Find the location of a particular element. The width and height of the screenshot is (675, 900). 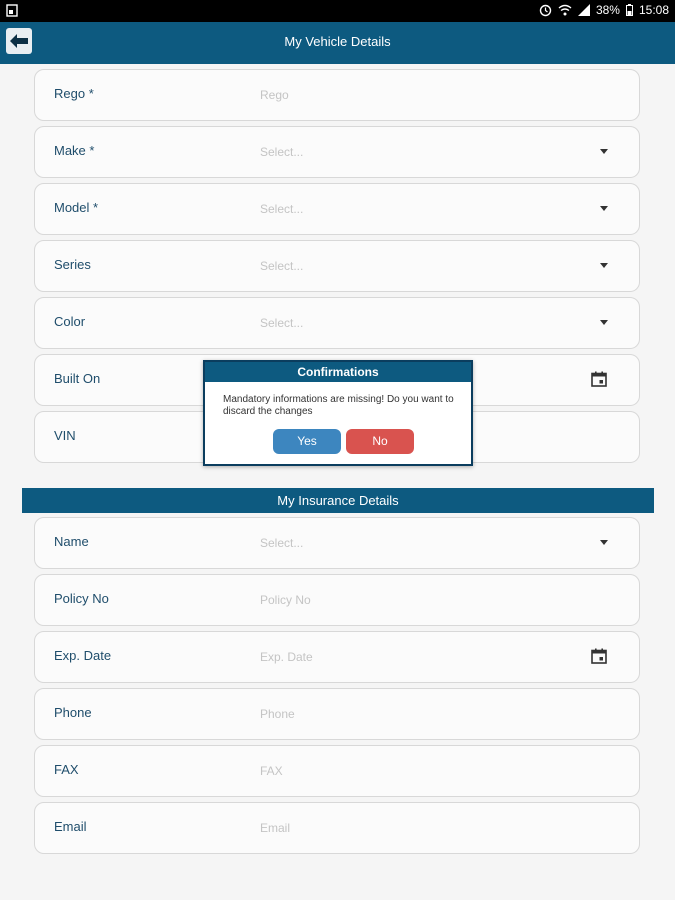

field-email: Email Email is located at coordinates (337, 828).